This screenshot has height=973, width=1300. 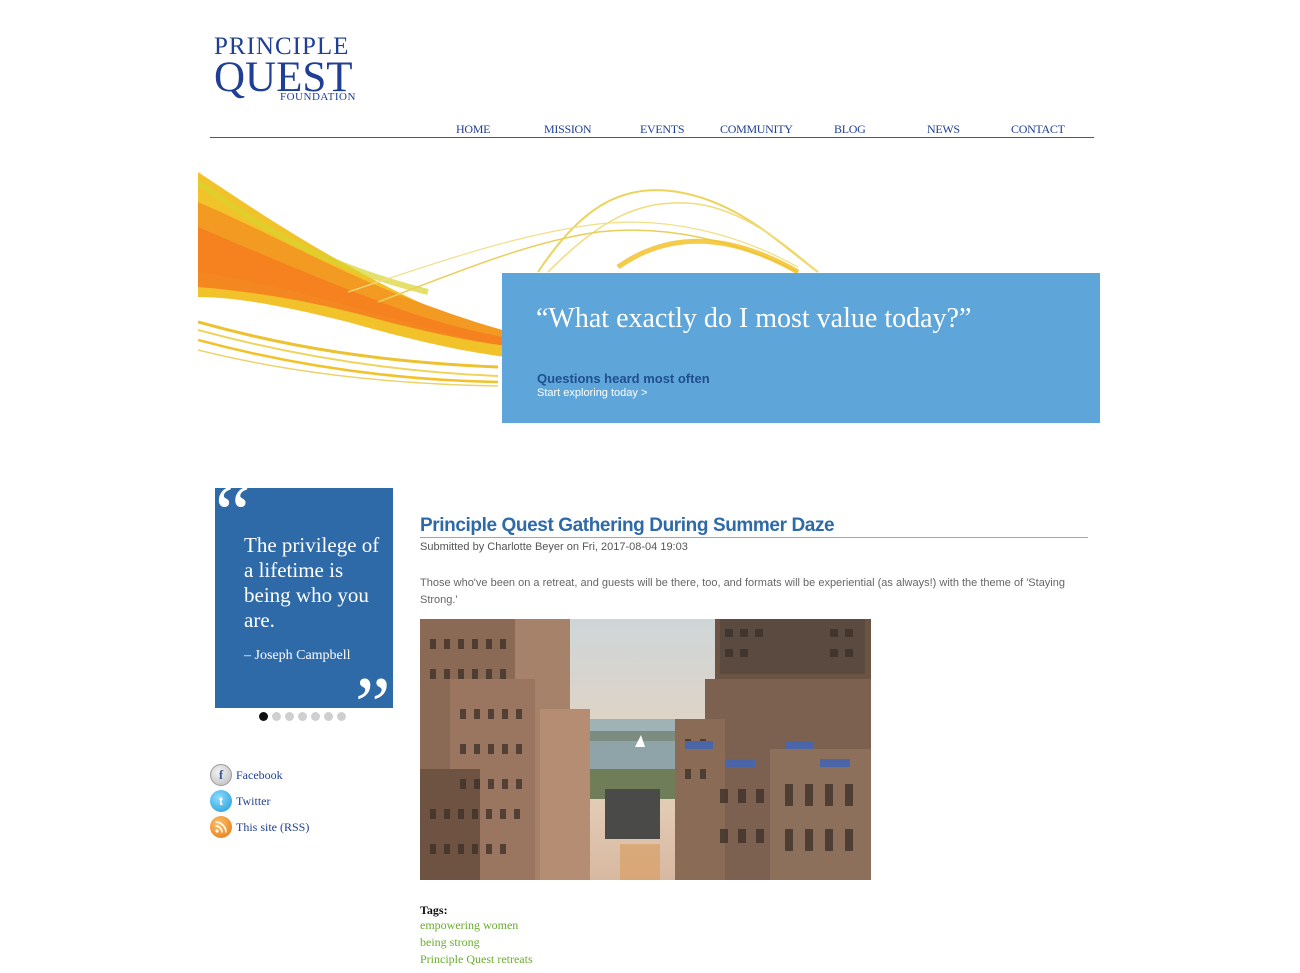 I want to click on hero-subtitle: Questions heard most often, so click(x=623, y=378).